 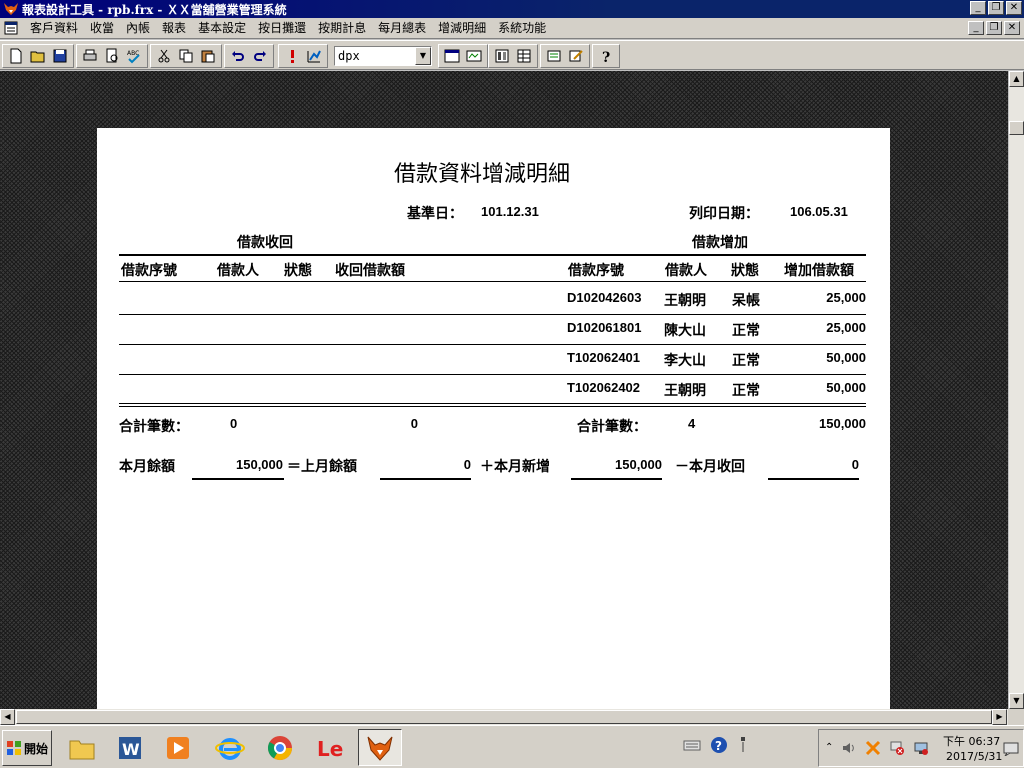 What do you see at coordinates (230, 747) in the screenshot?
I see `internet-explorer-task` at bounding box center [230, 747].